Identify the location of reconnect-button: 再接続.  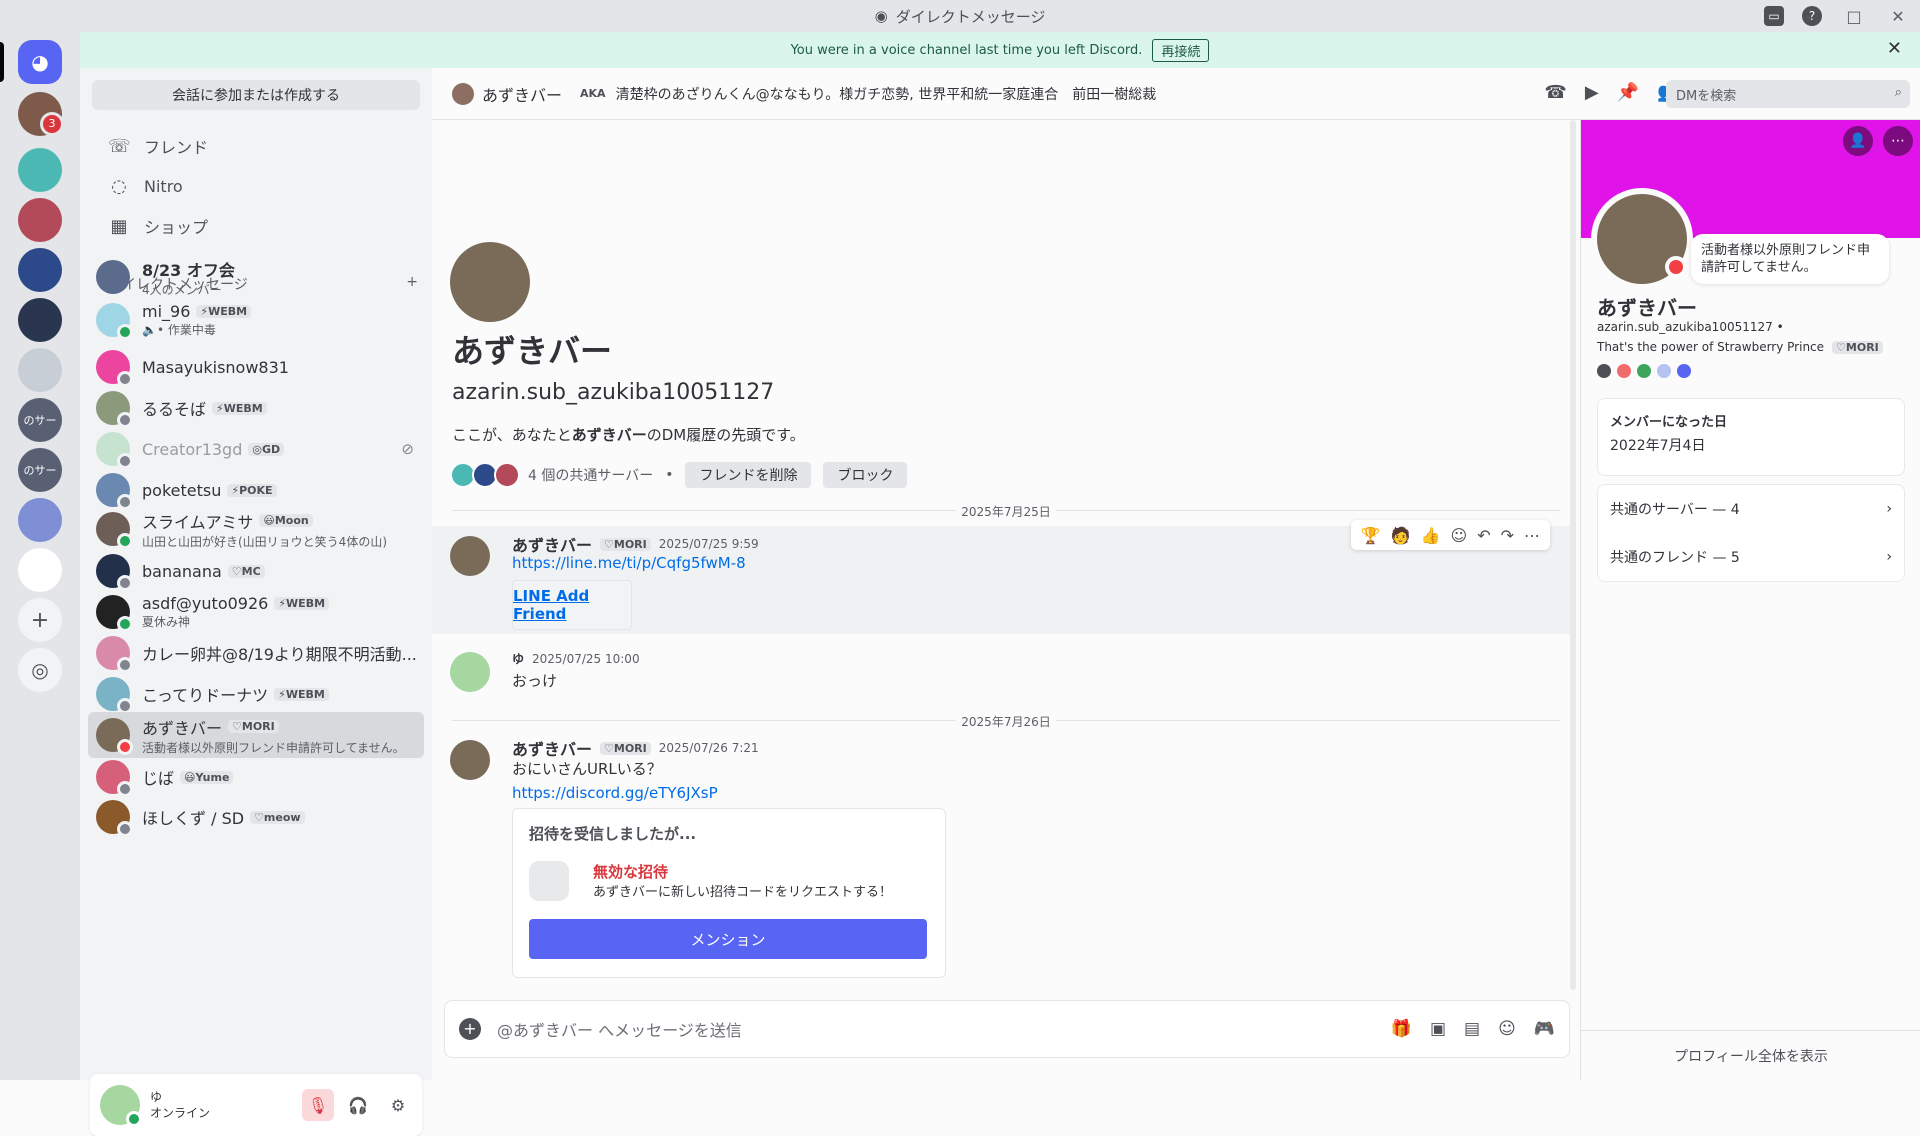
(1181, 50).